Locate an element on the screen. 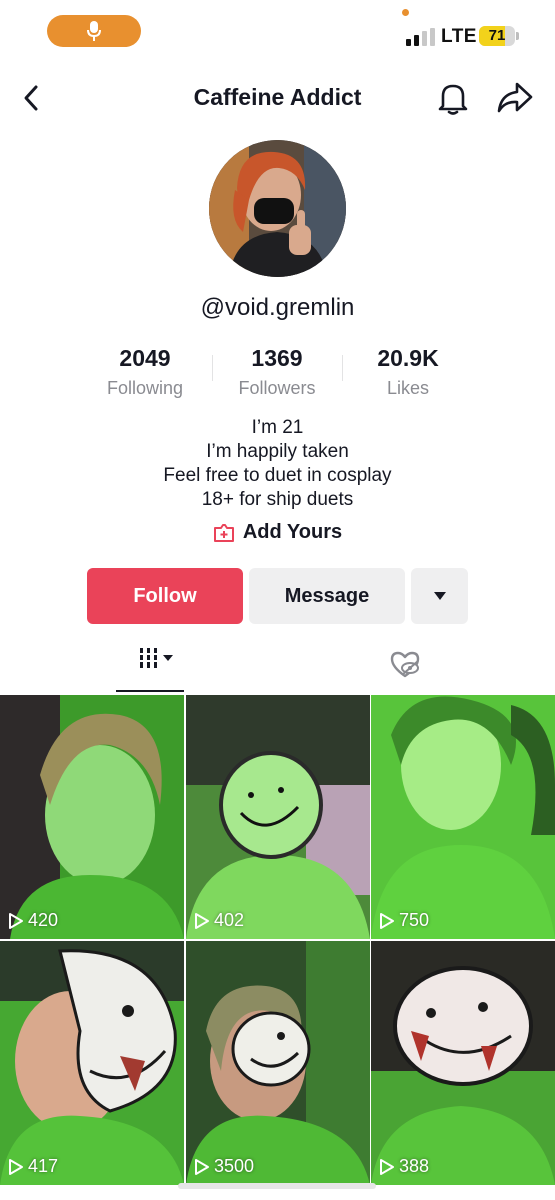 The width and height of the screenshot is (555, 1200). bell-icon is located at coordinates (453, 99).